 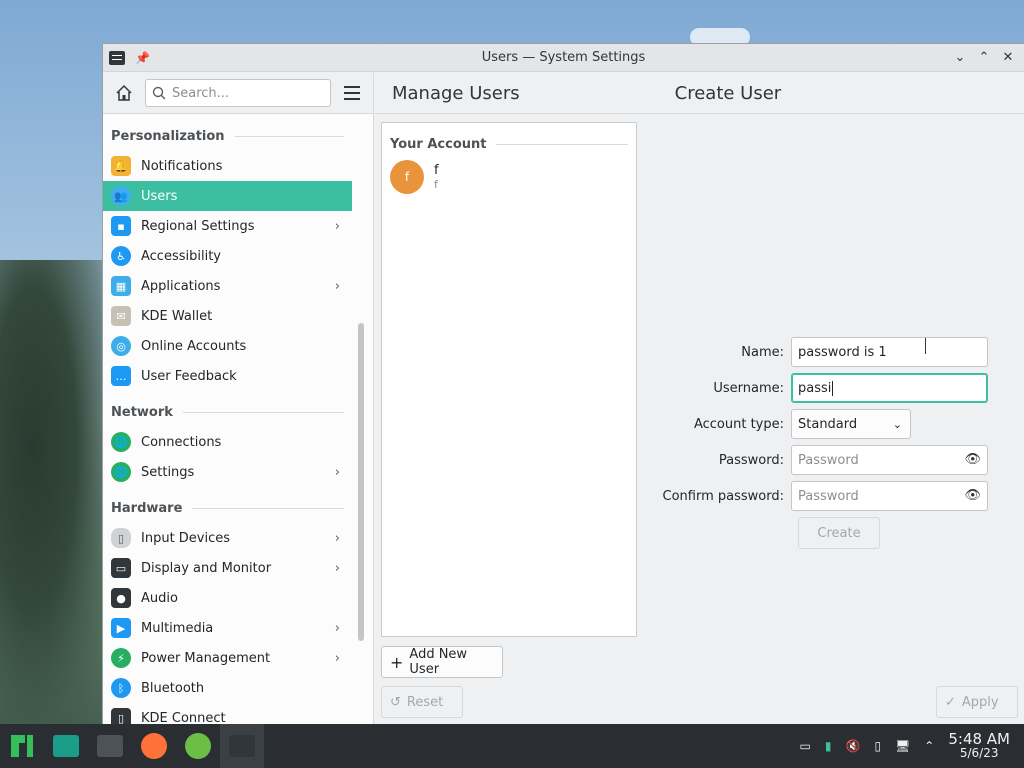 I want to click on taskbar-firefox, so click(x=154, y=746).